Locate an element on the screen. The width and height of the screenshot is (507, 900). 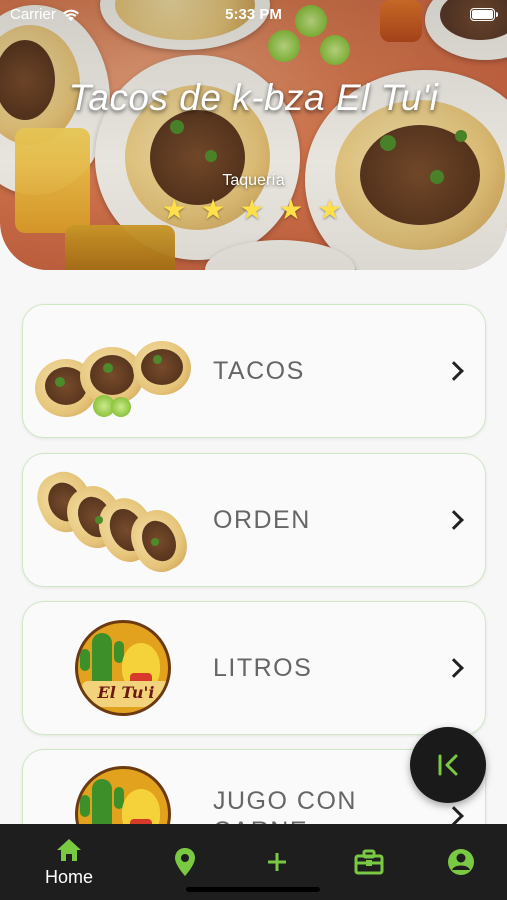
el-tui-logo: El Tu'i is located at coordinates (115, 668).